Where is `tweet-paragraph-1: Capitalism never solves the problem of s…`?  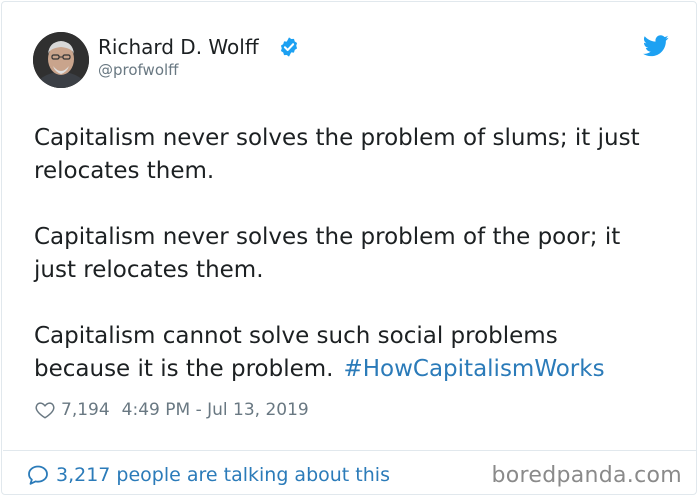
tweet-paragraph-1: Capitalism never solves the problem of s… is located at coordinates (337, 154).